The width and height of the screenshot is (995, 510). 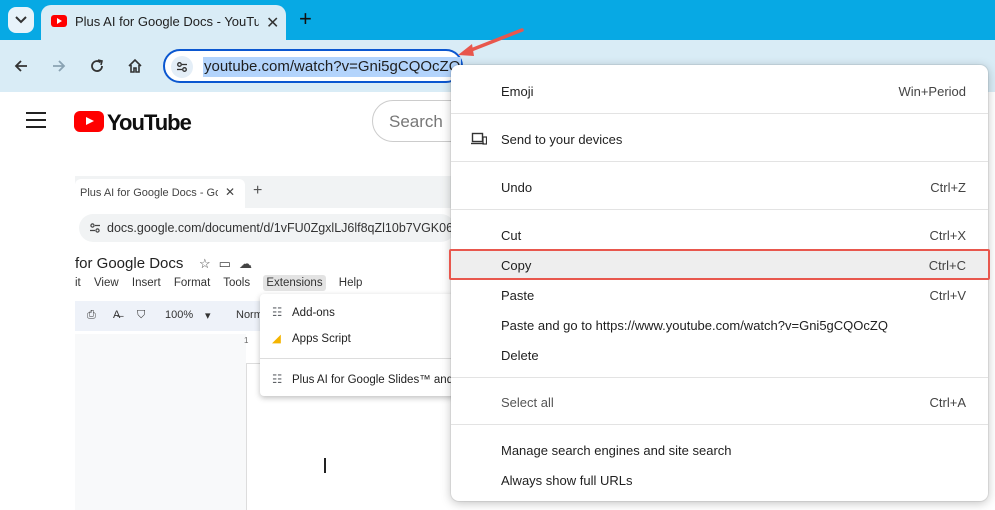 I want to click on menu-icon, so click(x=36, y=120).